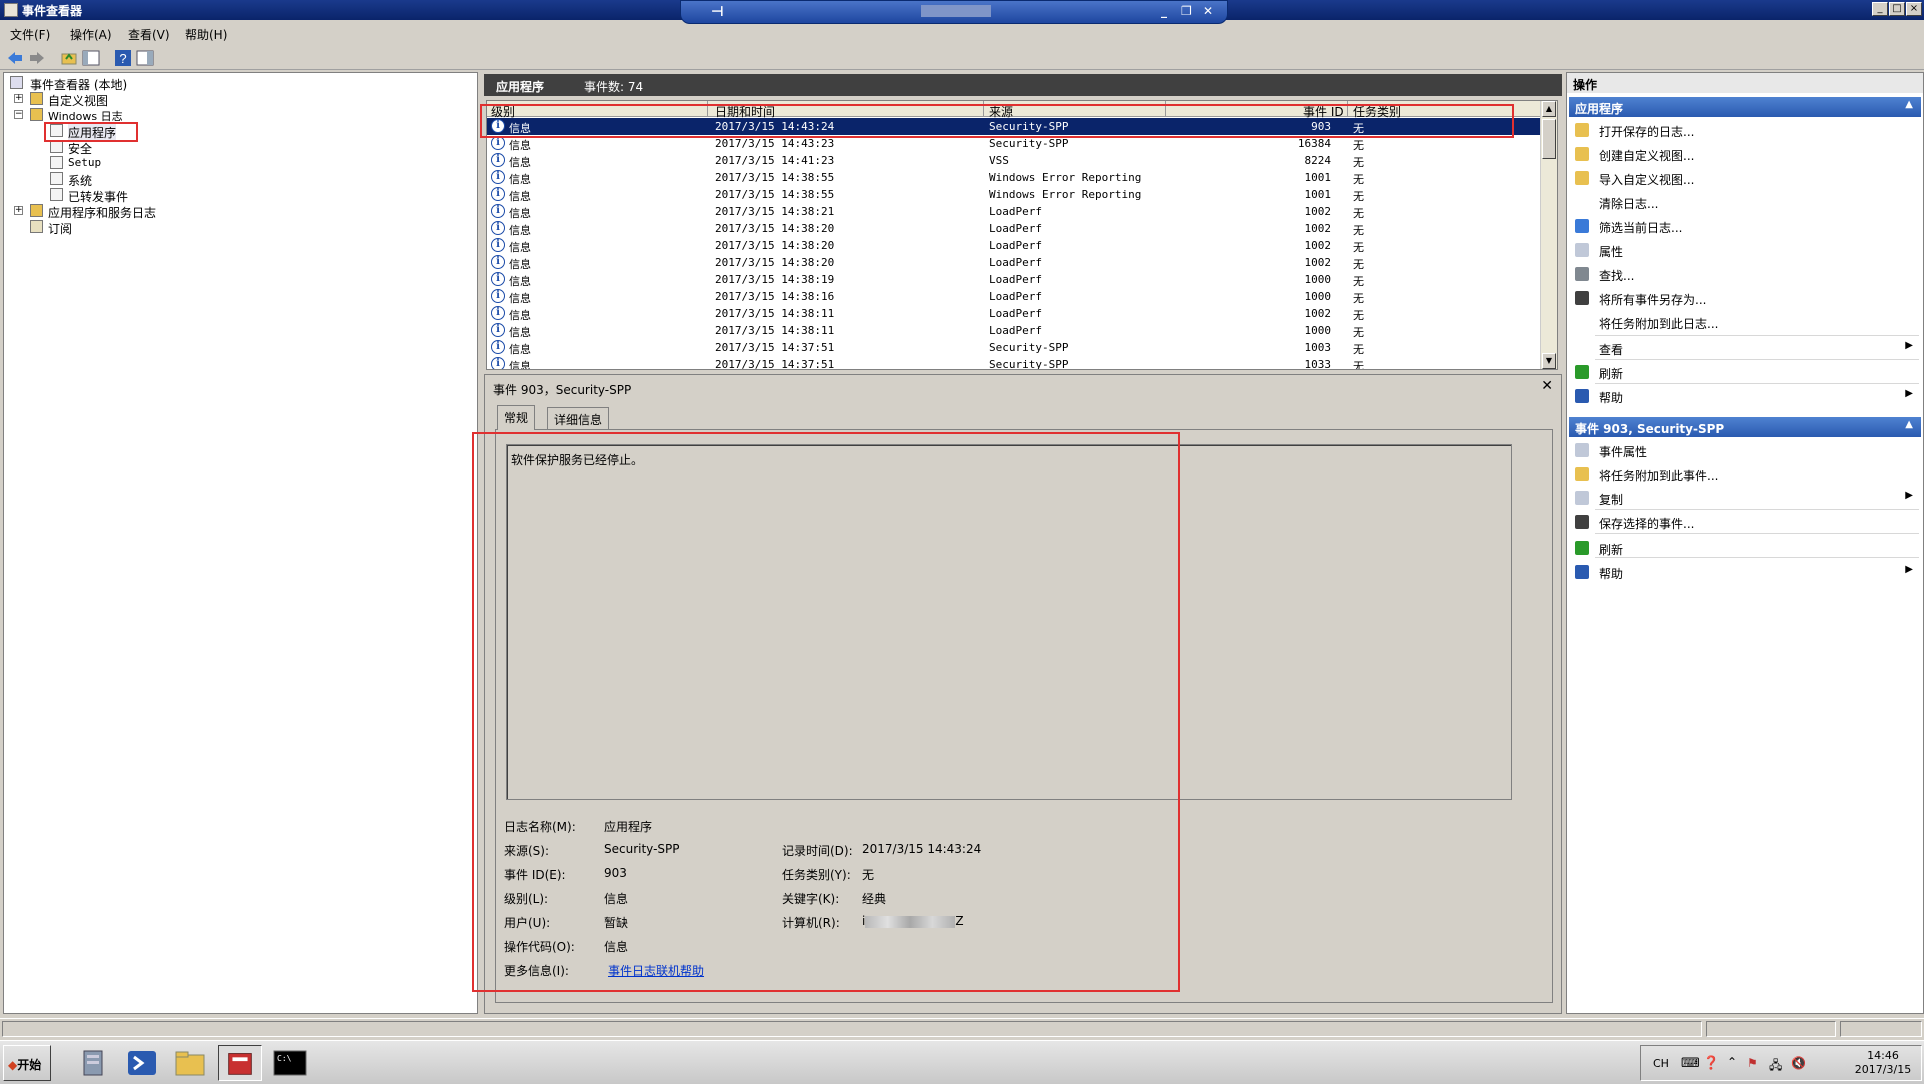  I want to click on actions-section-log: 应用程序 ▲, so click(1745, 107).